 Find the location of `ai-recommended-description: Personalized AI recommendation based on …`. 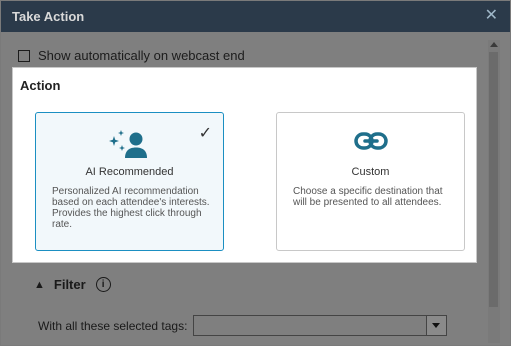

ai-recommended-description: Personalized AI recommendation based on … is located at coordinates (131, 208).